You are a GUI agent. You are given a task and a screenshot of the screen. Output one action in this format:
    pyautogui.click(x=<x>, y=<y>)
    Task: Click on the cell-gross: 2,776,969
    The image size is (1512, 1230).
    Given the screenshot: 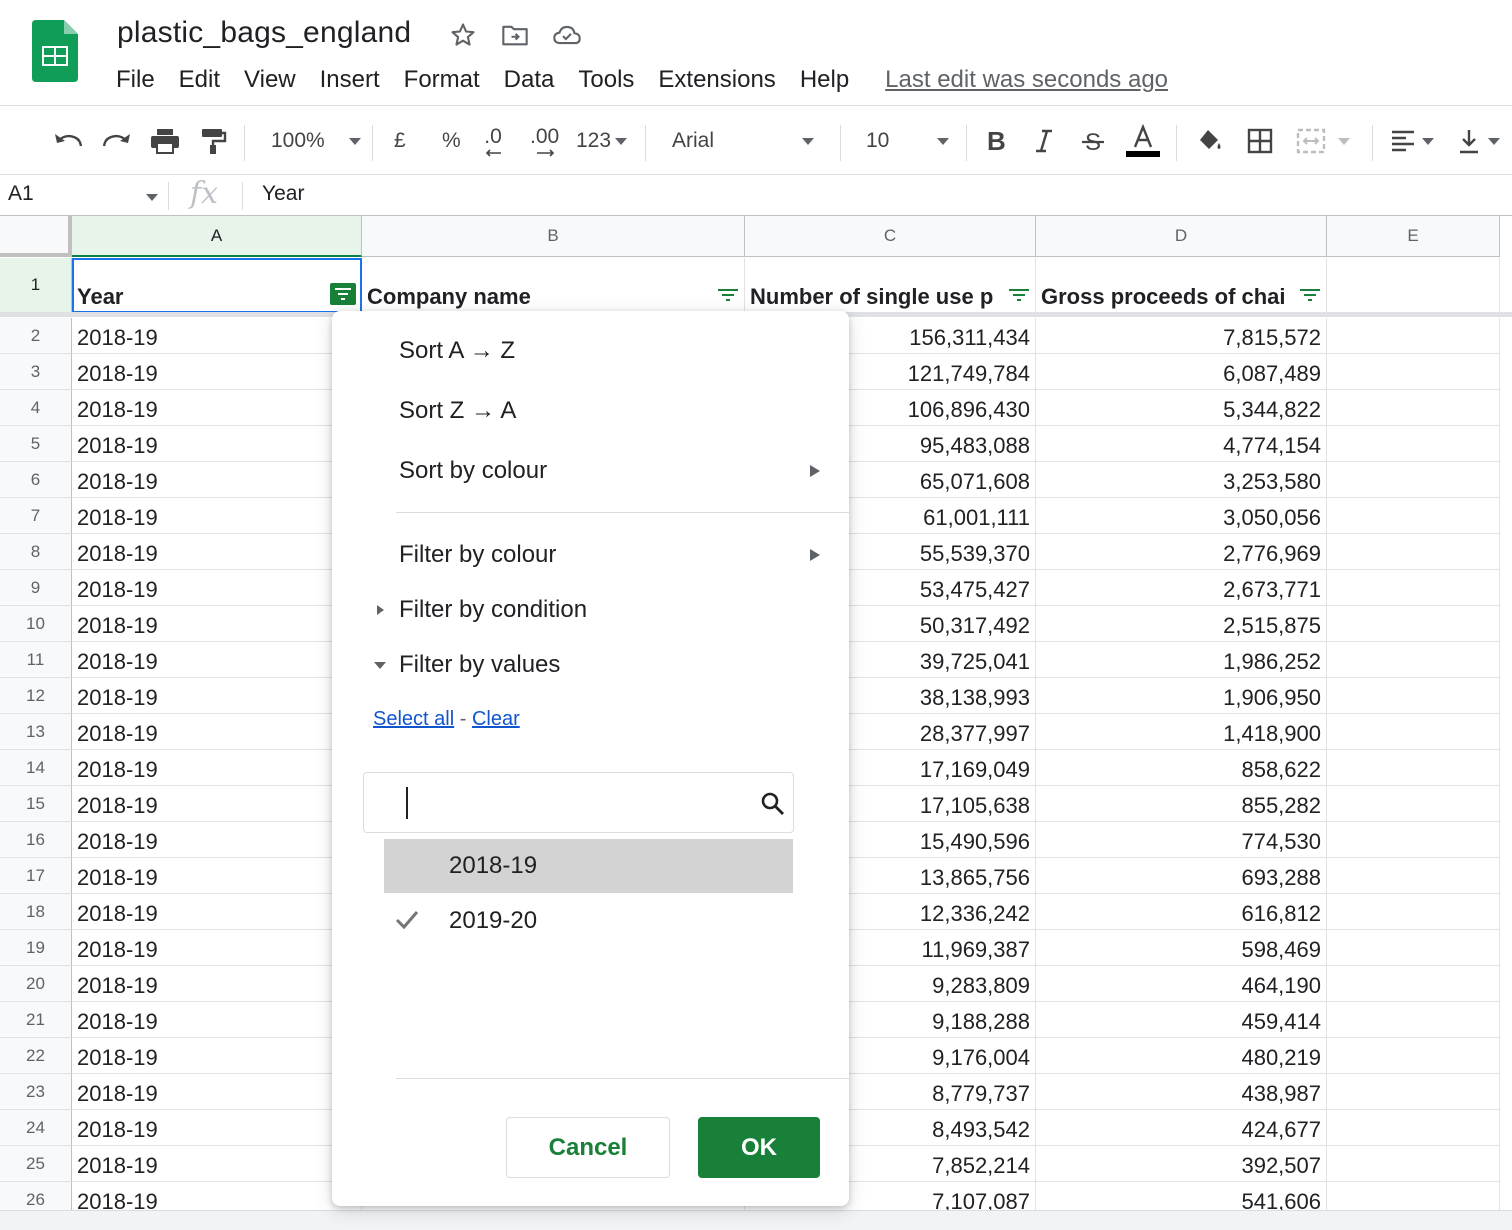 What is the action you would take?
    pyautogui.click(x=1181, y=552)
    